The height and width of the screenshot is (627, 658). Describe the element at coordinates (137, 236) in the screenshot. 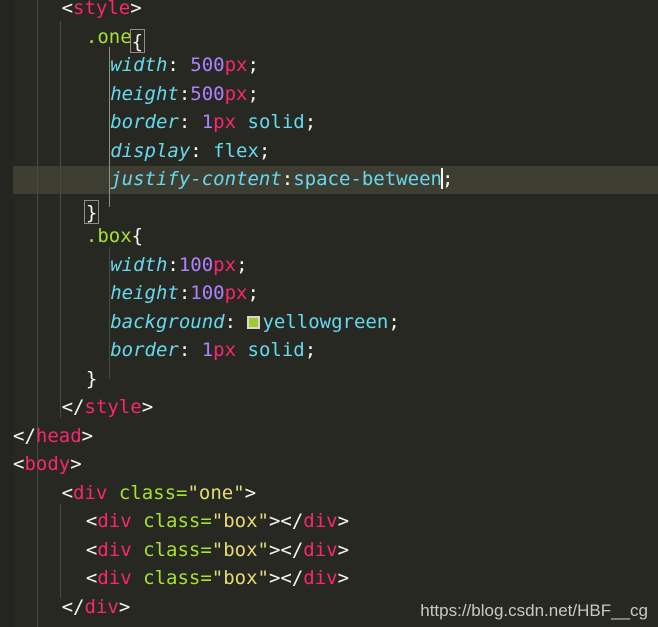

I see `token-brace: {` at that location.